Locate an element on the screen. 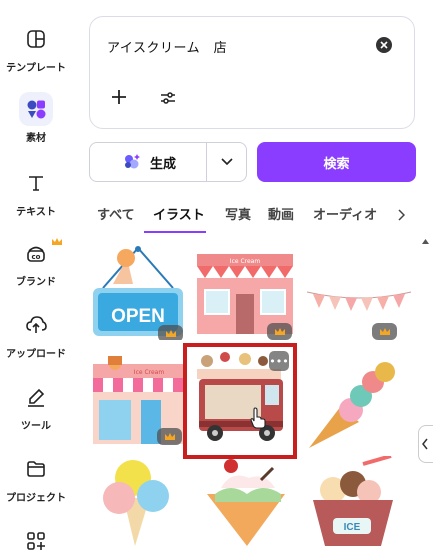 The height and width of the screenshot is (558, 433). sidebar-item-templates: テンプレート is located at coordinates (36, 48).